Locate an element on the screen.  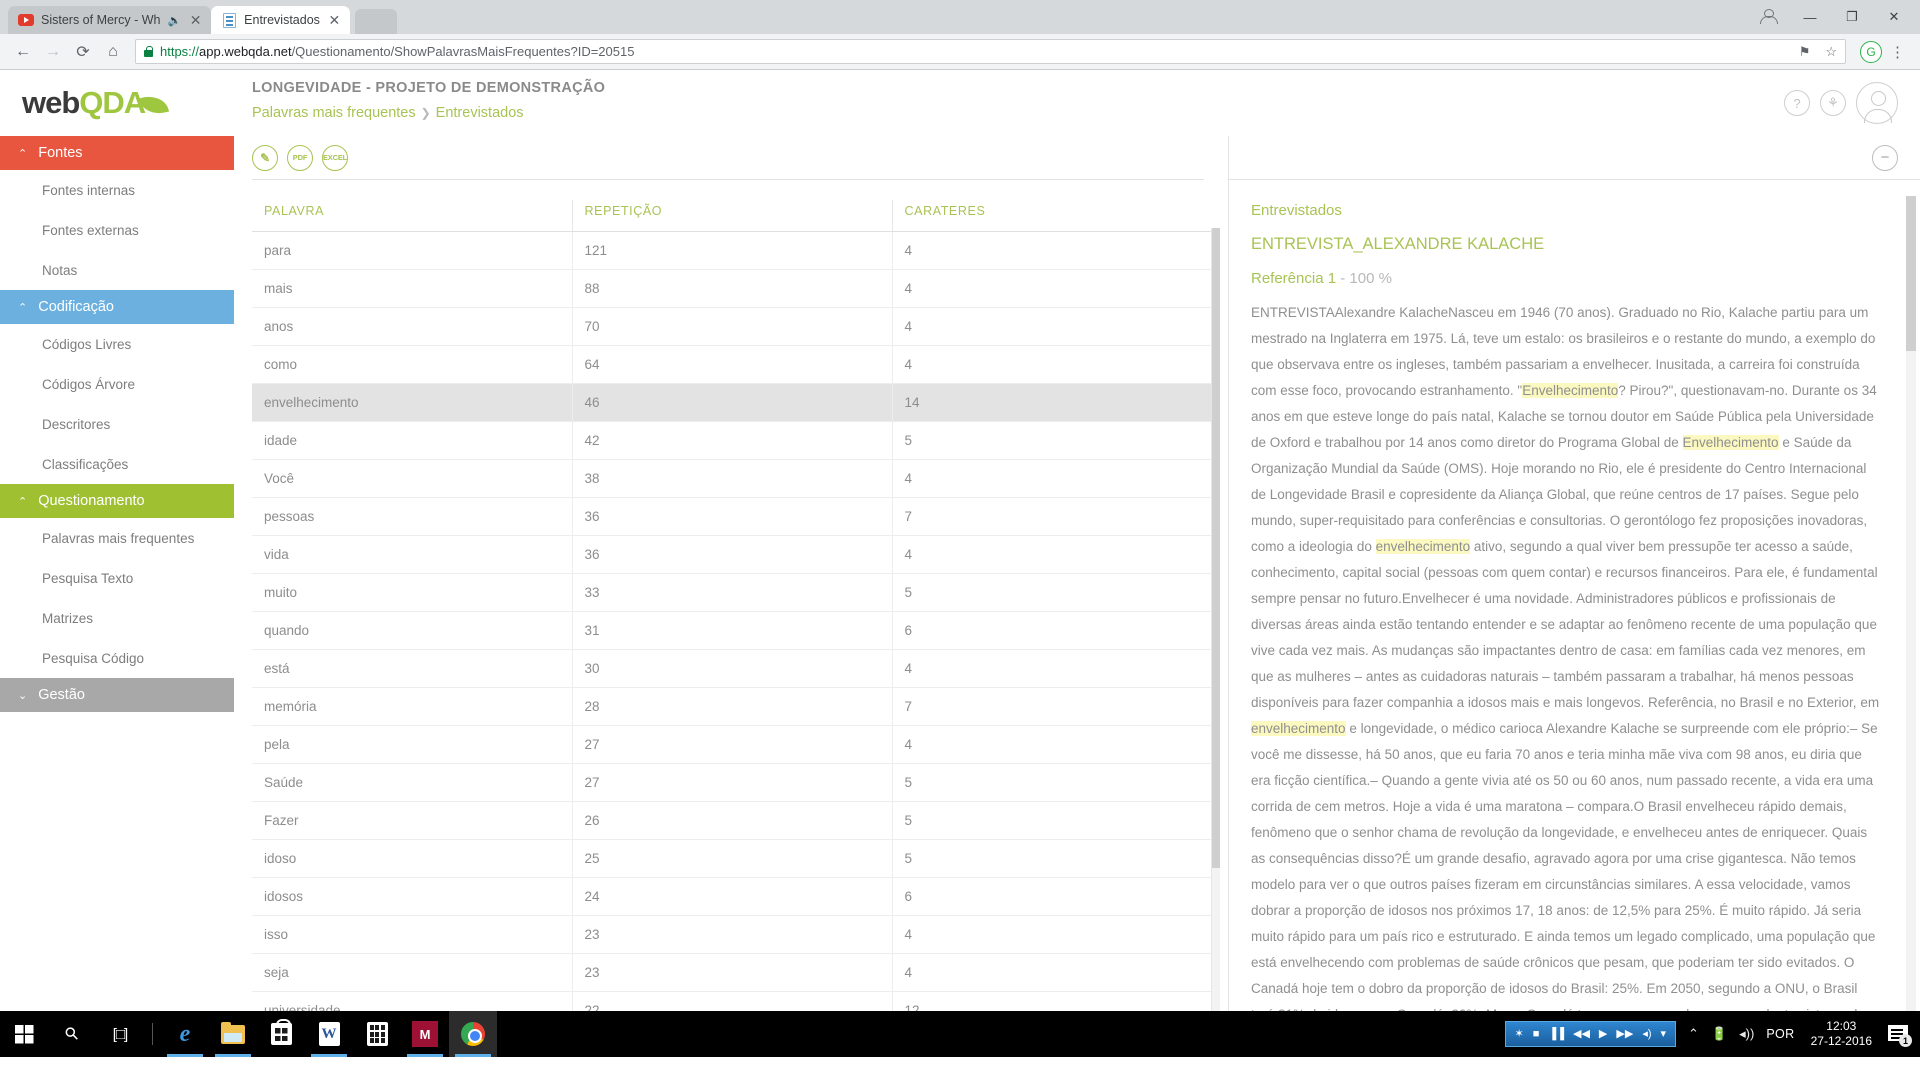
table-row: para 121 4 is located at coordinates (732, 250).